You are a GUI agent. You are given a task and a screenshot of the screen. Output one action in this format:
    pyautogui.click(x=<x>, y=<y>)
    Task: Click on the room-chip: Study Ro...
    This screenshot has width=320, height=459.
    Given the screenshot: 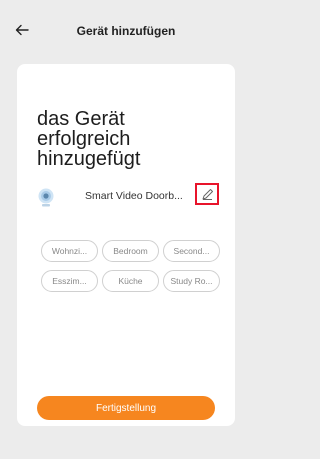 What is the action you would take?
    pyautogui.click(x=191, y=281)
    